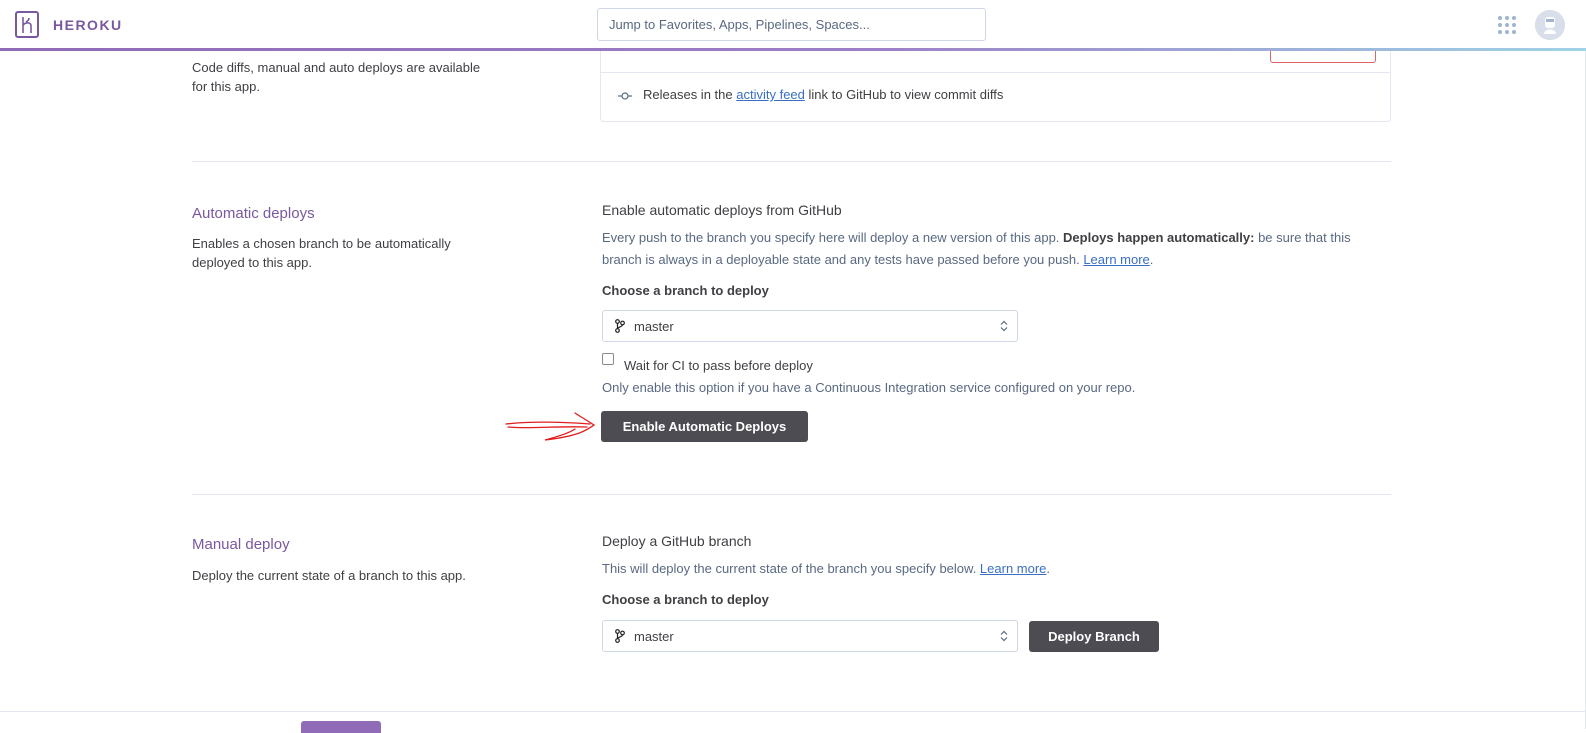 The width and height of the screenshot is (1586, 733). I want to click on manual-choose-branch-label: Choose a branch to deploy, so click(685, 599).